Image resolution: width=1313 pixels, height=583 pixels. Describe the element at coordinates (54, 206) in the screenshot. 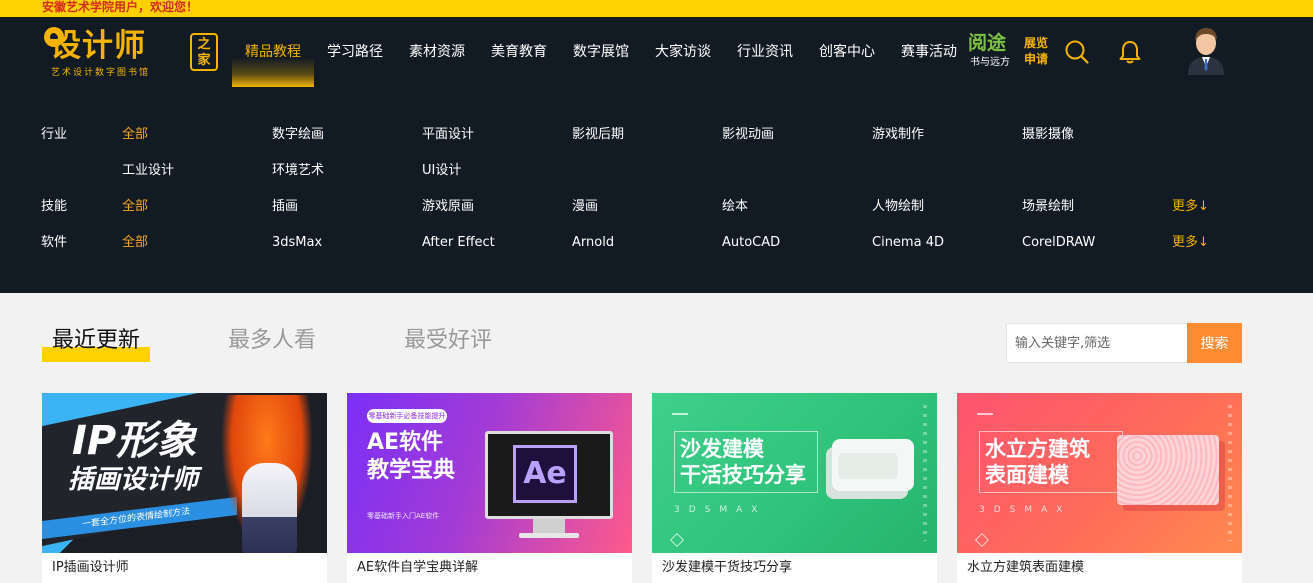

I see `skill-label: 技能` at that location.